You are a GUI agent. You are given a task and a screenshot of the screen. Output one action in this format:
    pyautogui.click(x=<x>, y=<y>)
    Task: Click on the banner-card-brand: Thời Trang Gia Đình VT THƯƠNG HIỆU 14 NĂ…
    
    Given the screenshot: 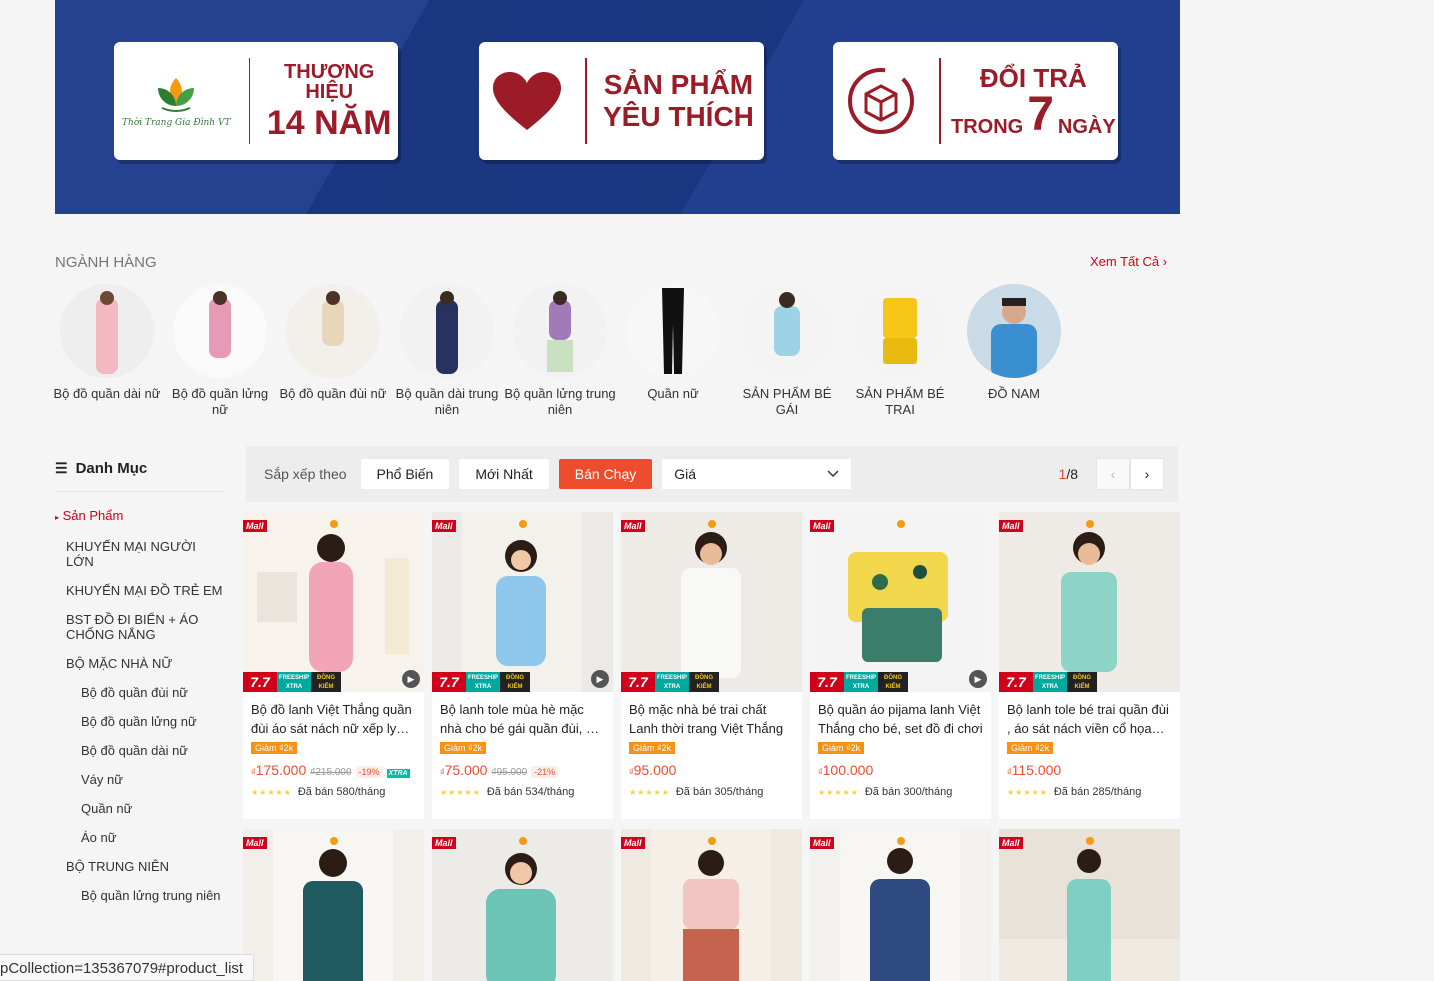 What is the action you would take?
    pyautogui.click(x=256, y=101)
    